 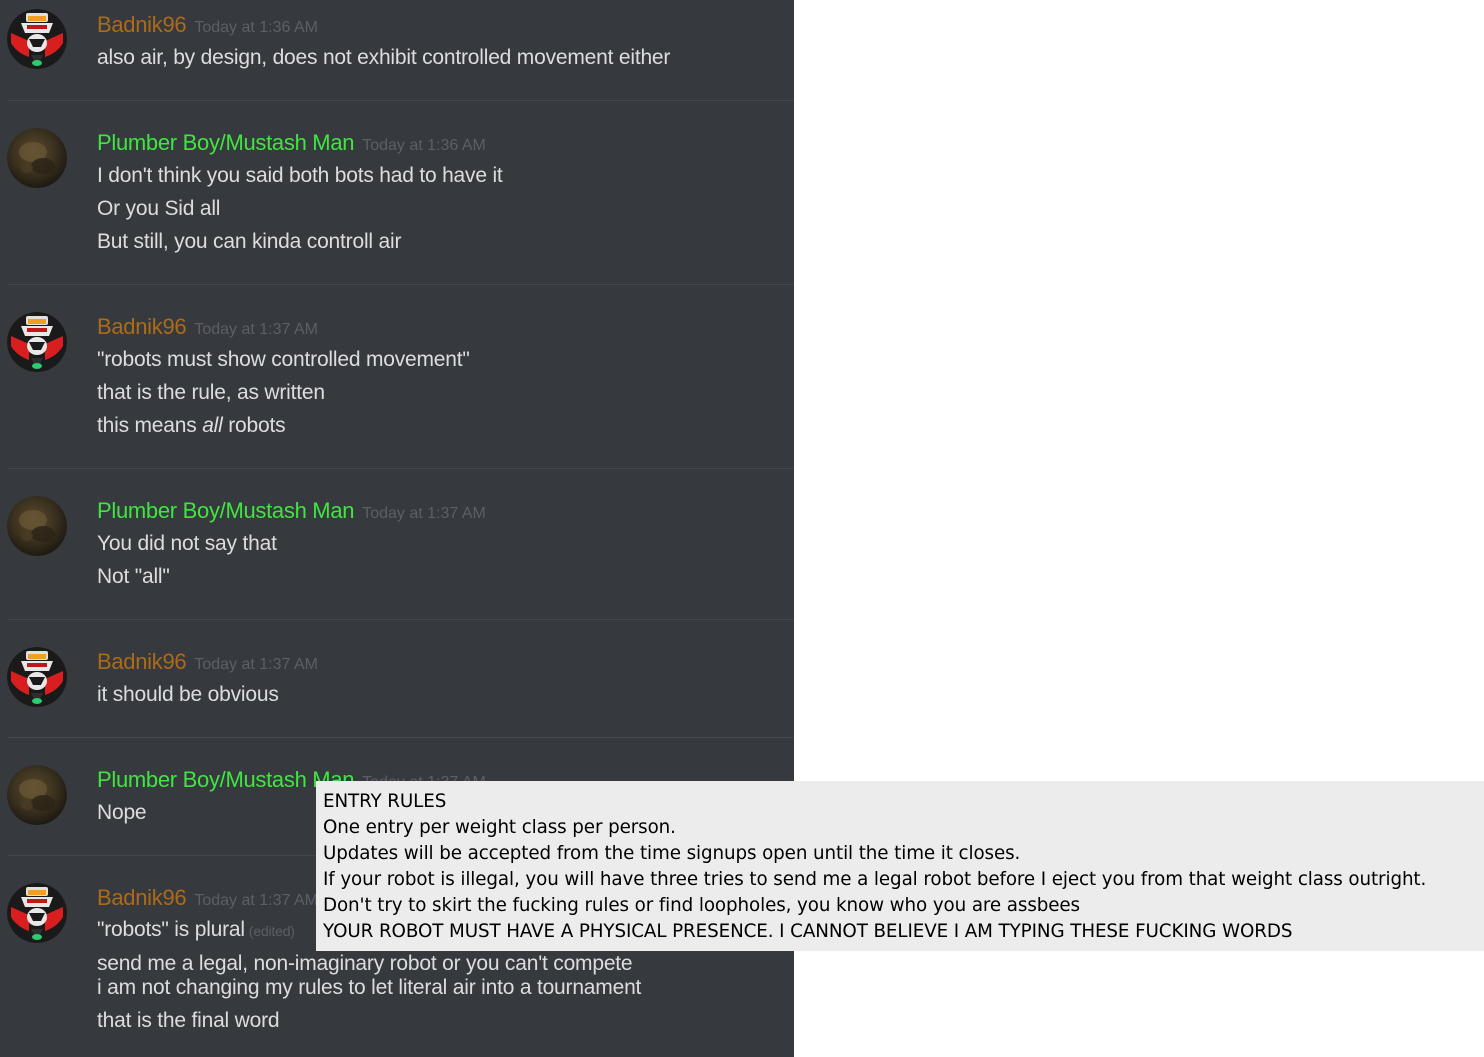 I want to click on message-line: Not "all", so click(x=133, y=576).